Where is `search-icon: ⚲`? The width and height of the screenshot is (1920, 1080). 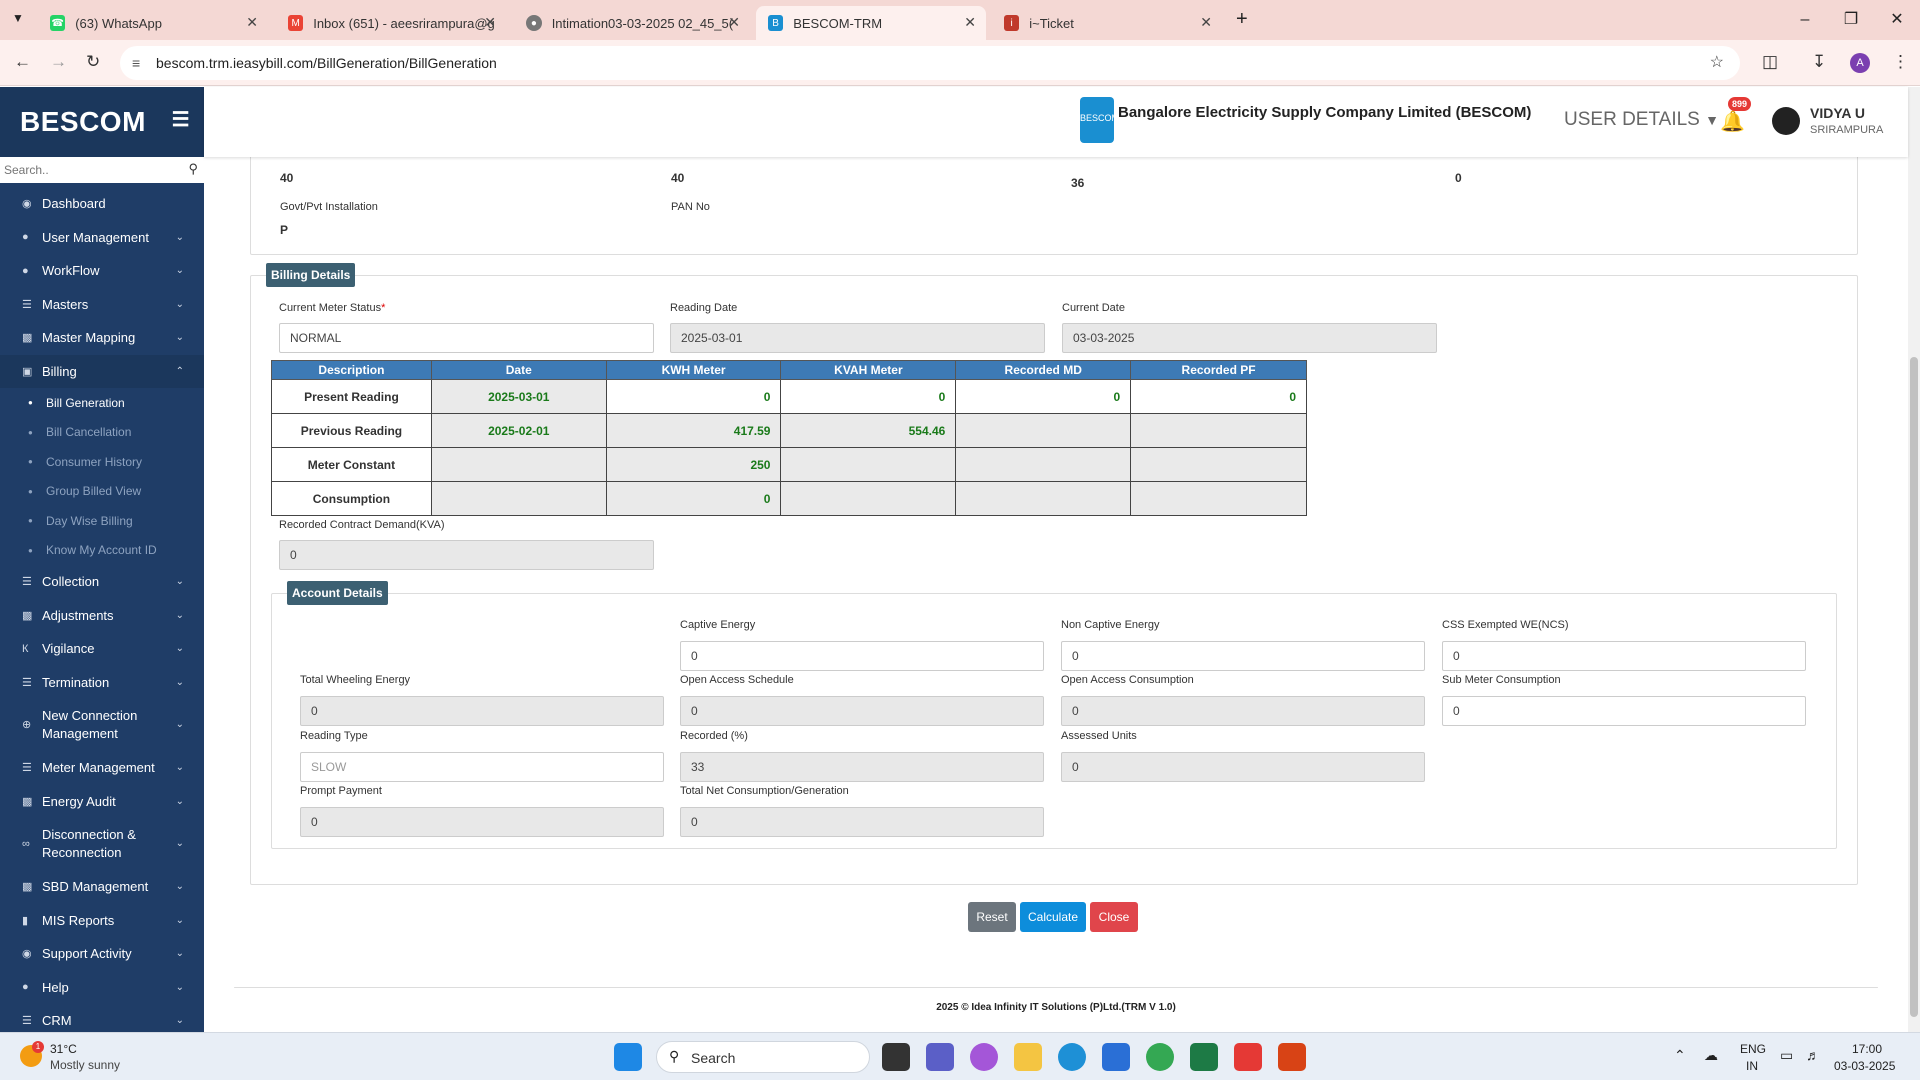 search-icon: ⚲ is located at coordinates (193, 169).